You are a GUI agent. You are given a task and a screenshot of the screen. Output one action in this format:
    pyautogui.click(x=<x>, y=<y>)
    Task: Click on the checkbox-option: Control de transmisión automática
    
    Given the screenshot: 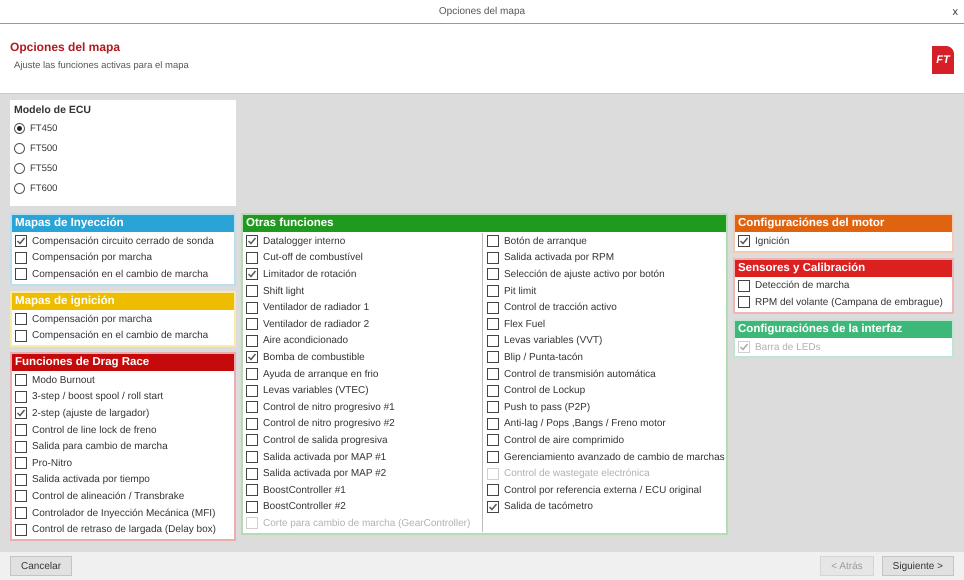 What is the action you would take?
    pyautogui.click(x=605, y=374)
    